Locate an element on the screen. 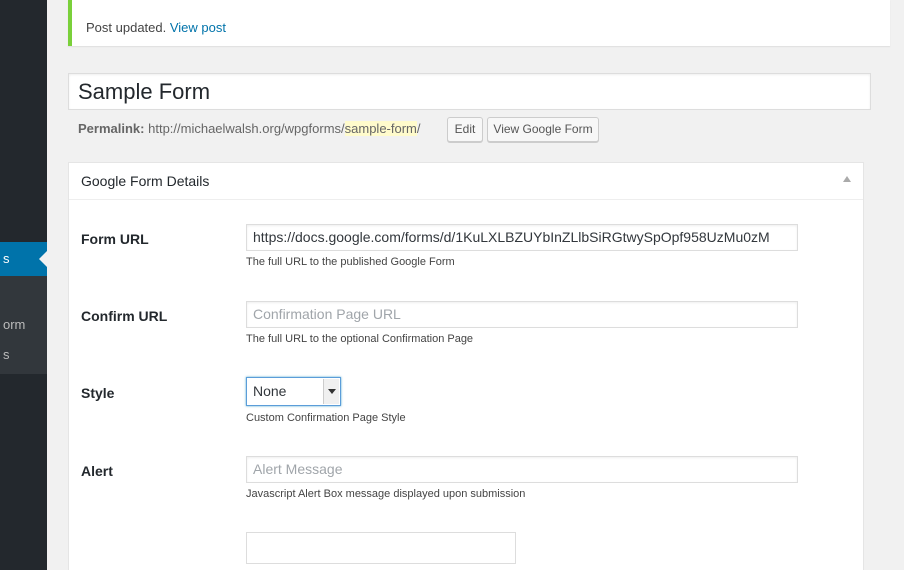  metabox-header: Google Form Details is located at coordinates (466, 181).